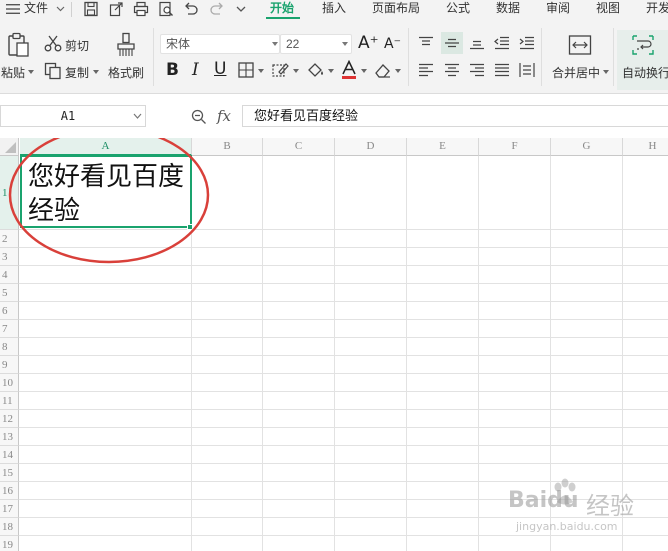 Image resolution: width=668 pixels, height=551 pixels. I want to click on row-header-13: 13, so click(9, 437).